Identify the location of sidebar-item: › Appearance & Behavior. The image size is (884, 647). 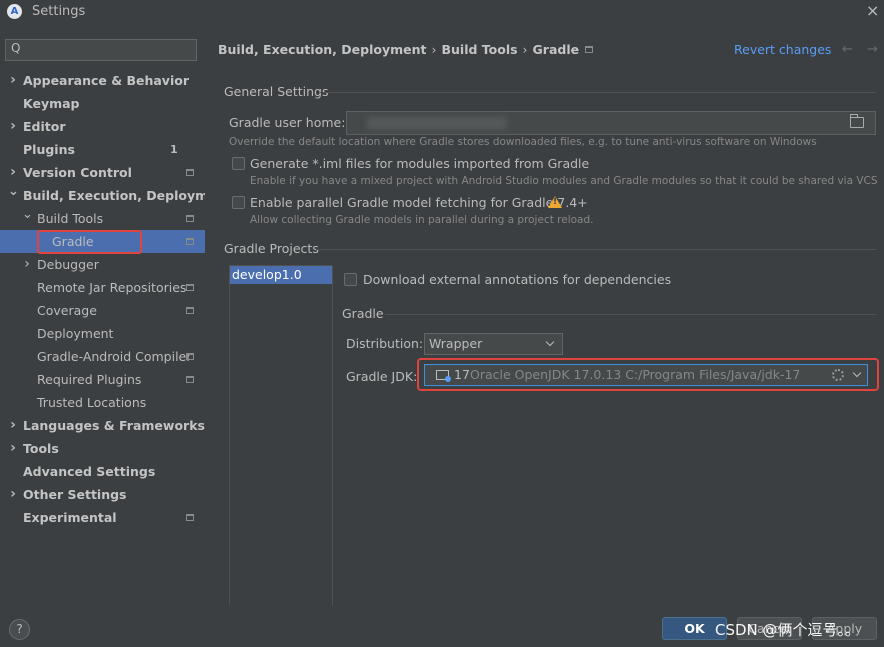
(102, 80).